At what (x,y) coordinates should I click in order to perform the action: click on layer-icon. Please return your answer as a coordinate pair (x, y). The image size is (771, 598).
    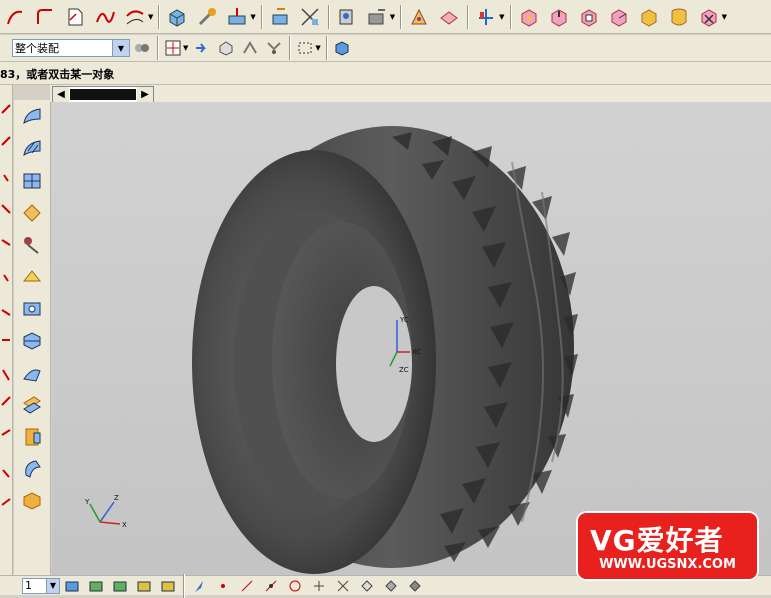
    Looking at the image, I should click on (449, 17).